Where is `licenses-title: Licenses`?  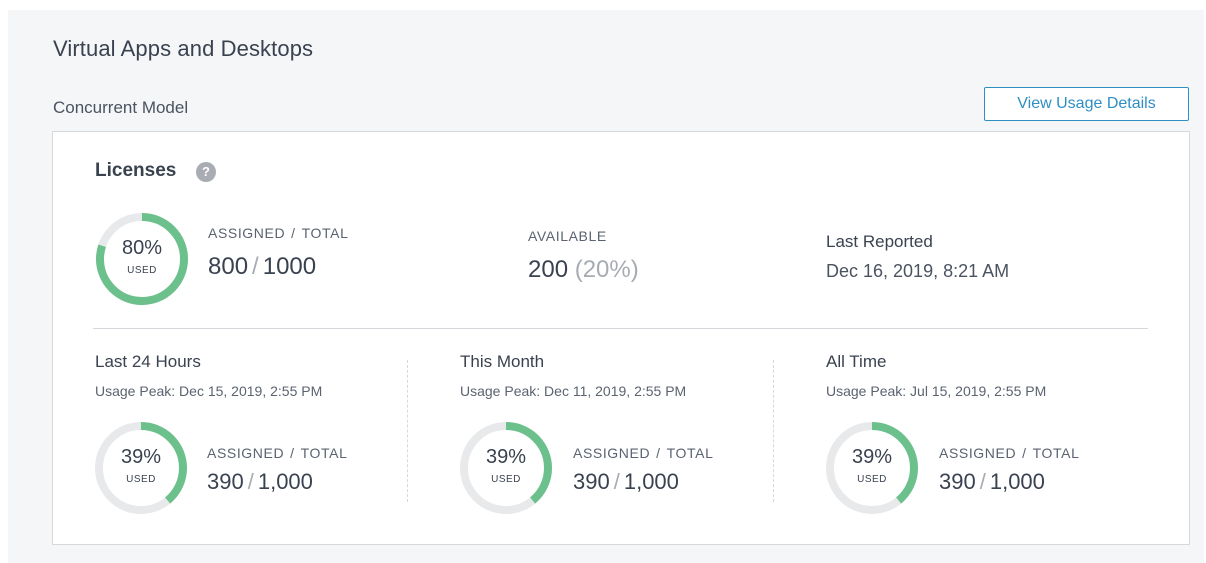
licenses-title: Licenses is located at coordinates (136, 170).